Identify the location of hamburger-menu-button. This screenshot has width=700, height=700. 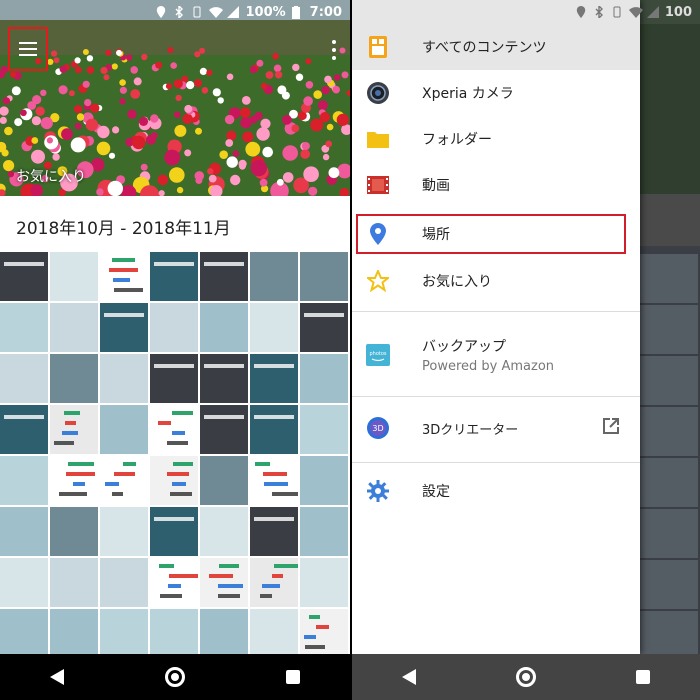
(28, 49).